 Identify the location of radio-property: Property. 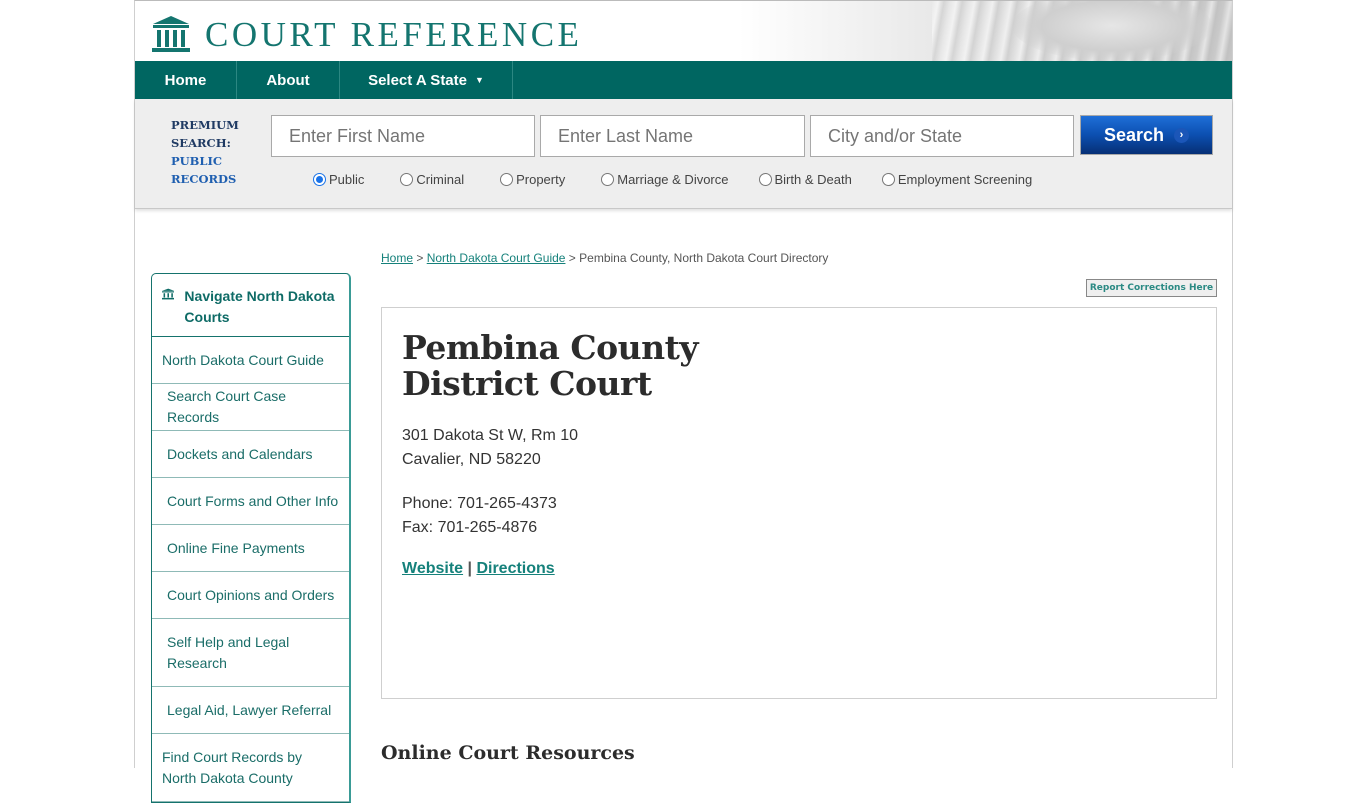
(532, 179).